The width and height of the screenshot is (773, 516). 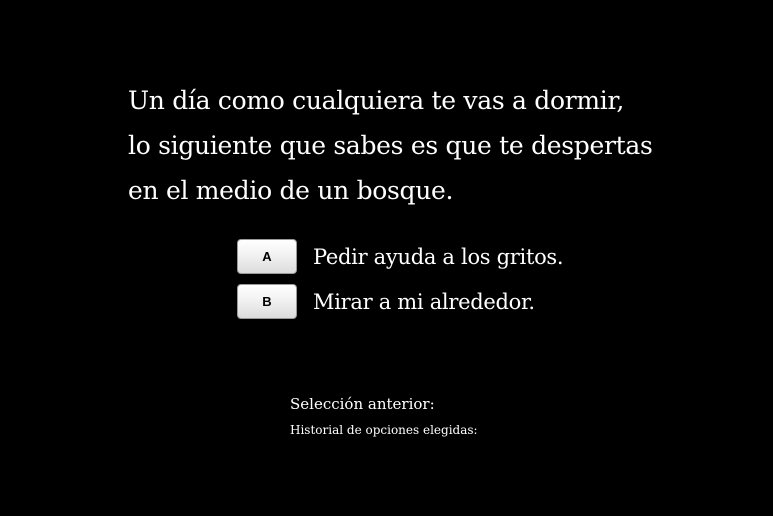 I want to click on choice-a: A Pedir ayuda a los gritos., so click(x=400, y=256).